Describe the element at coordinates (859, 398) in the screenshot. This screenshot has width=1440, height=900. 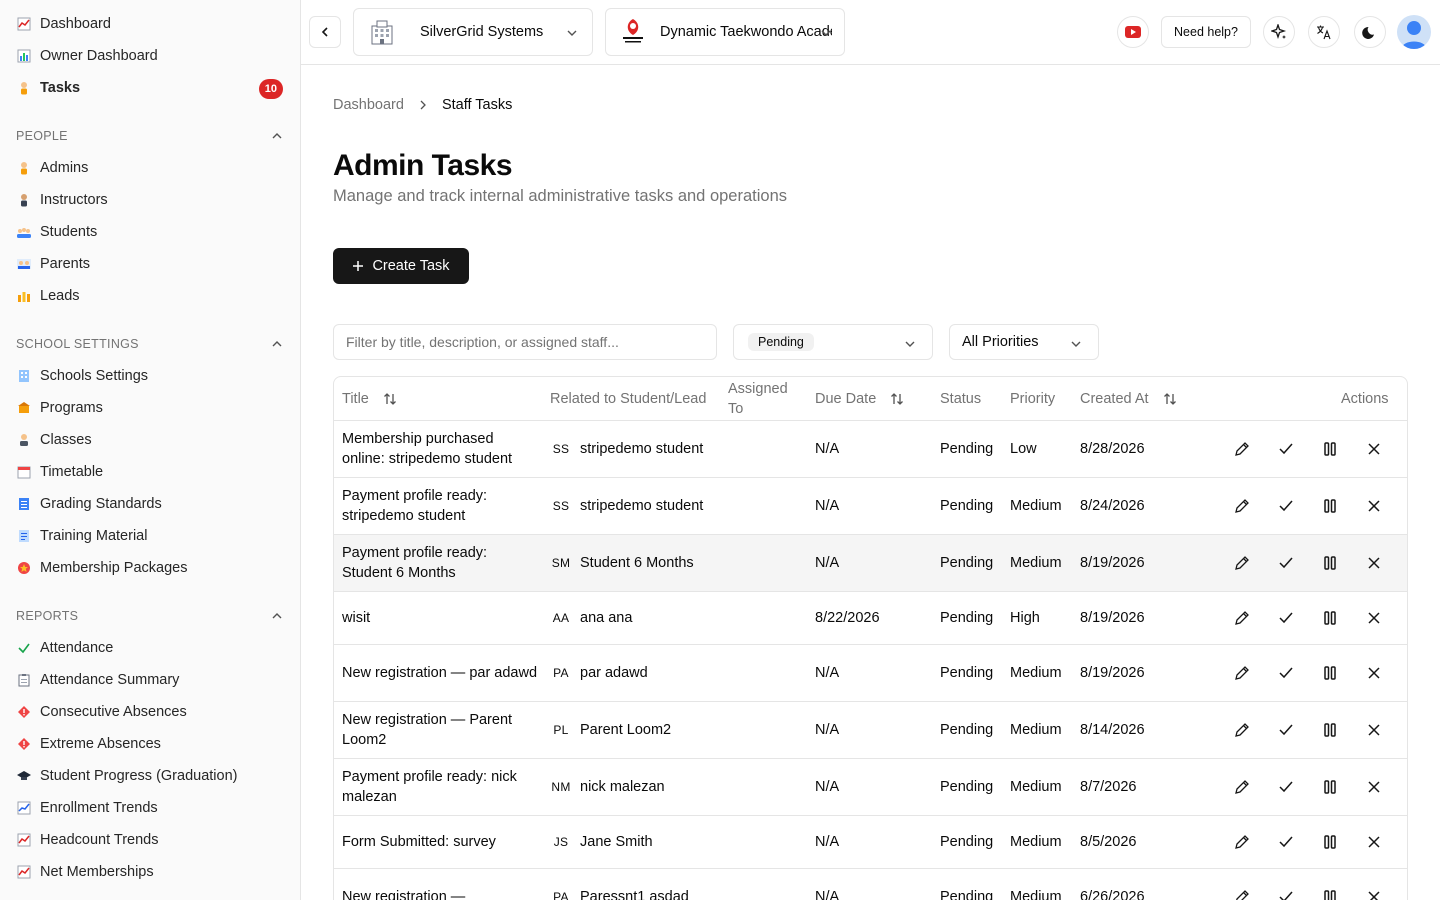
I see `column-header-due-date: Due Date` at that location.